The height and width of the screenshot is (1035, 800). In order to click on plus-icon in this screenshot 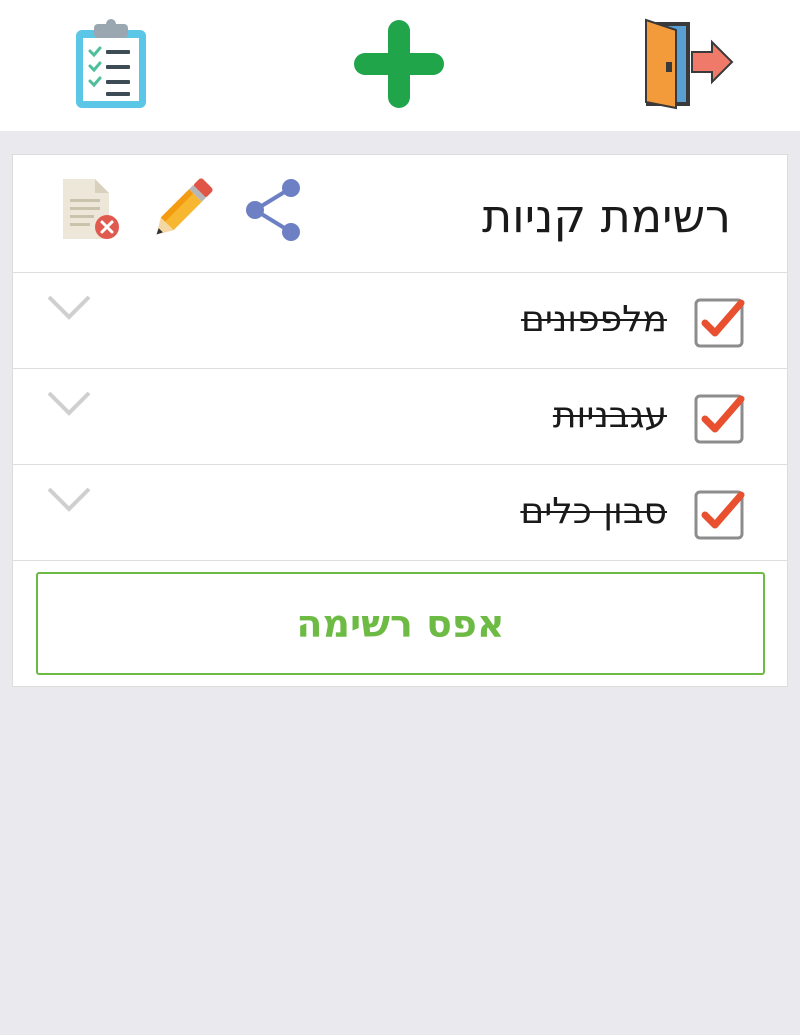, I will do `click(399, 64)`.